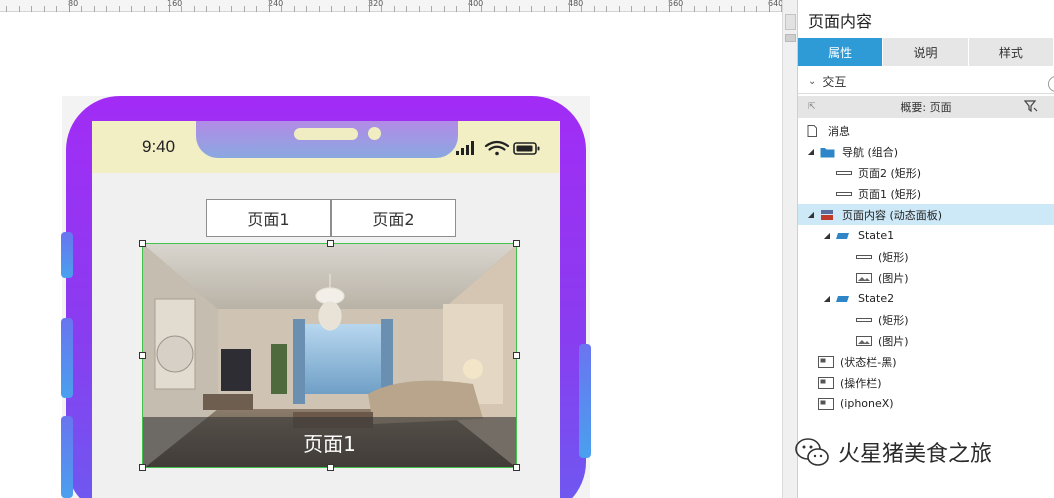  Describe the element at coordinates (926, 130) in the screenshot. I see `outline-item-page: 消息` at that location.